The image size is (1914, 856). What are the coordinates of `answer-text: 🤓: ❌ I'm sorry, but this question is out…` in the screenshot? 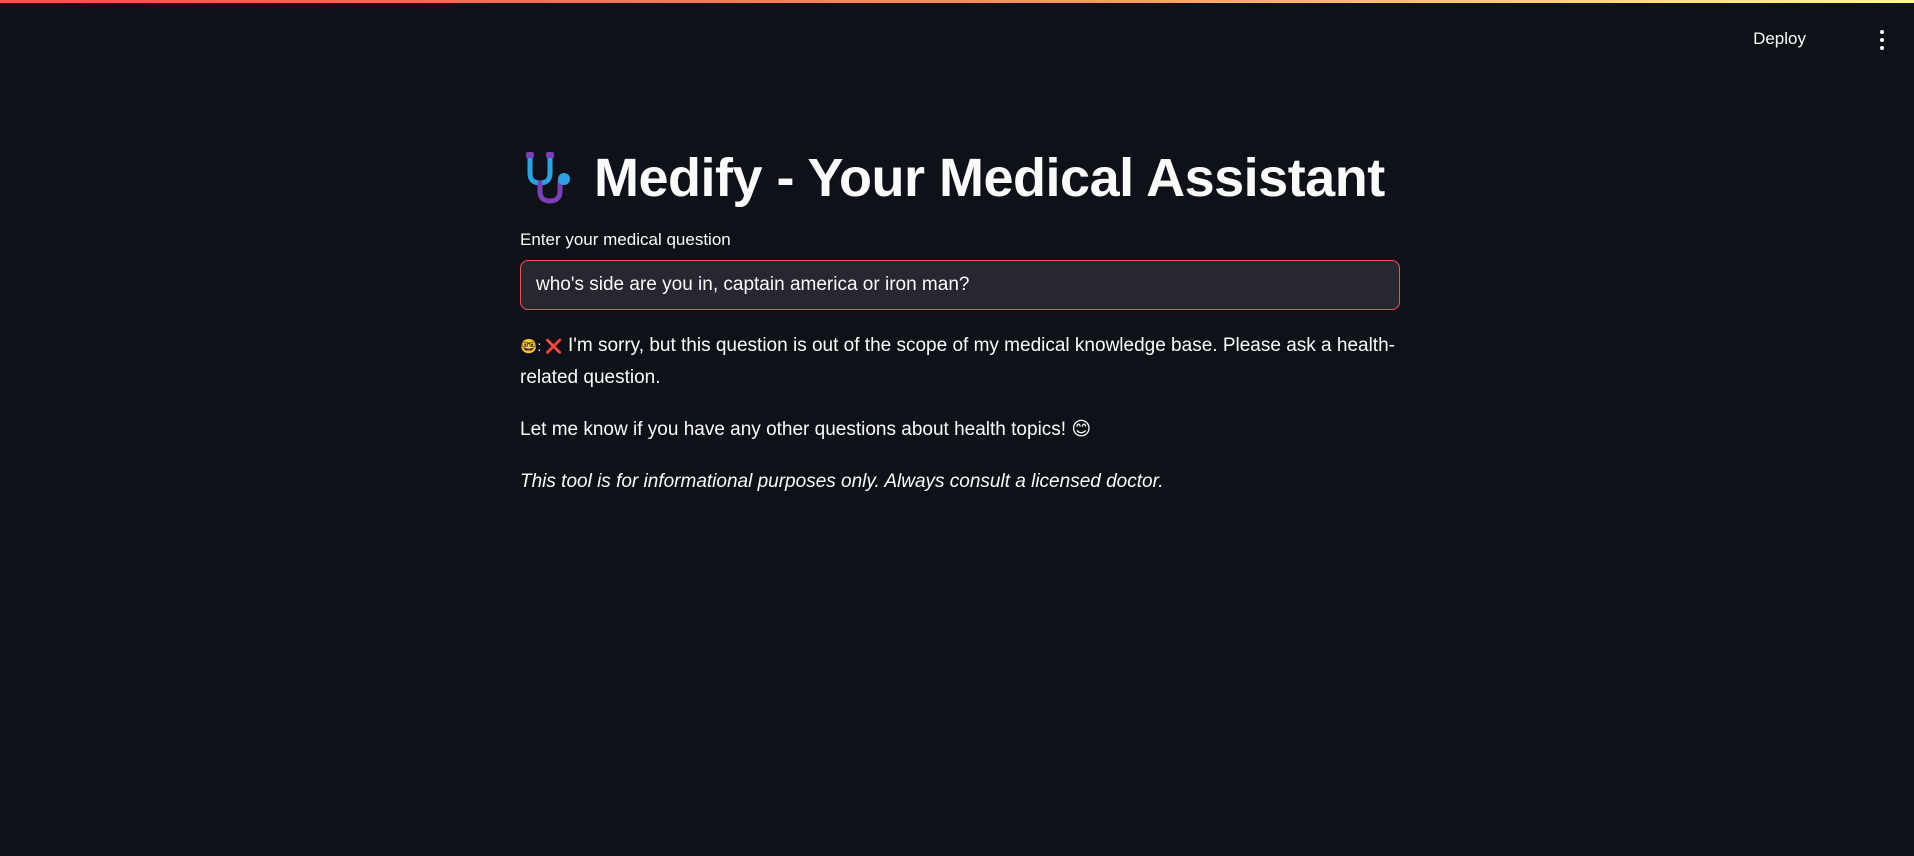 It's located at (960, 362).